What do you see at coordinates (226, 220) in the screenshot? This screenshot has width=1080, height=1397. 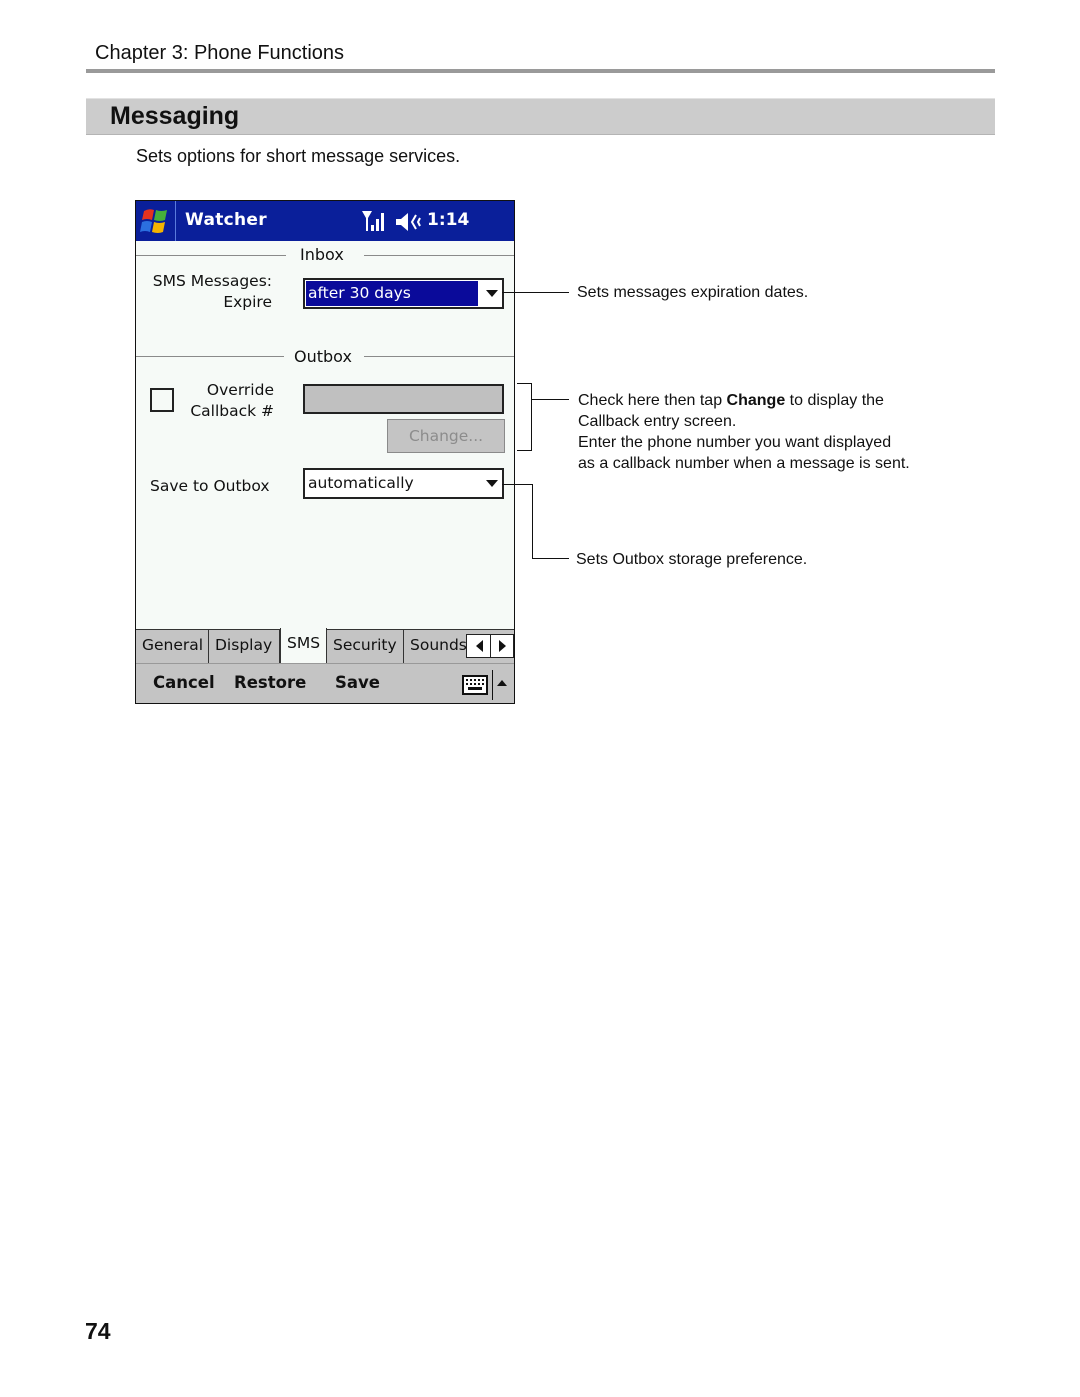 I see `app-title: Watcher` at bounding box center [226, 220].